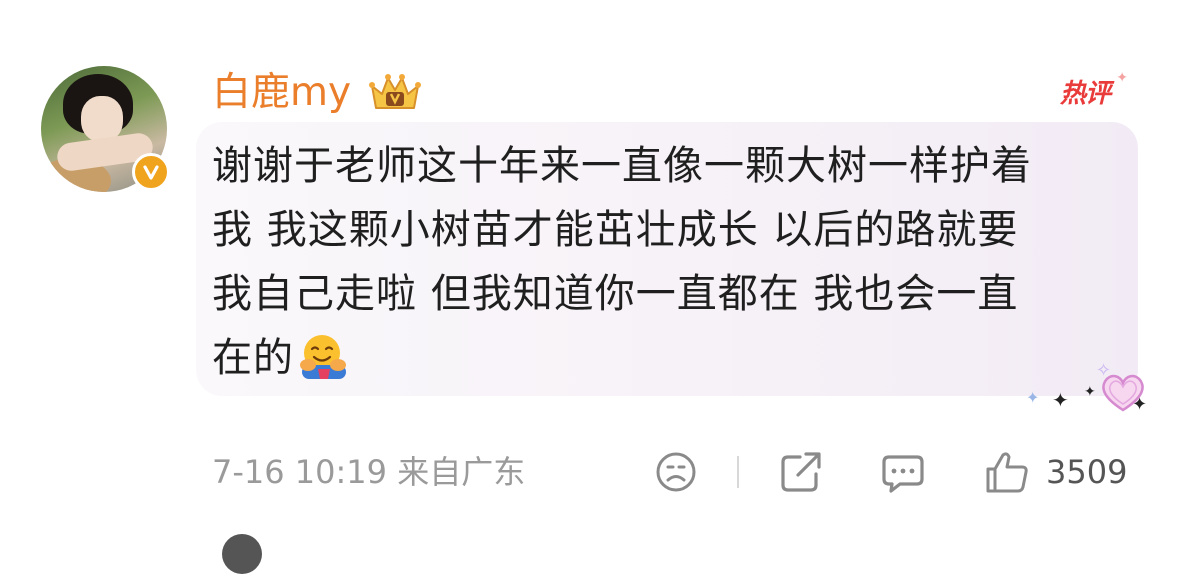  I want to click on username: 白鹿my, so click(281, 93).